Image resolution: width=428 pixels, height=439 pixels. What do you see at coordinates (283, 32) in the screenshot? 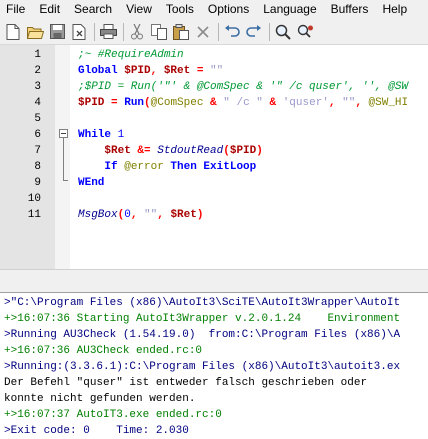
I see `find-icon` at bounding box center [283, 32].